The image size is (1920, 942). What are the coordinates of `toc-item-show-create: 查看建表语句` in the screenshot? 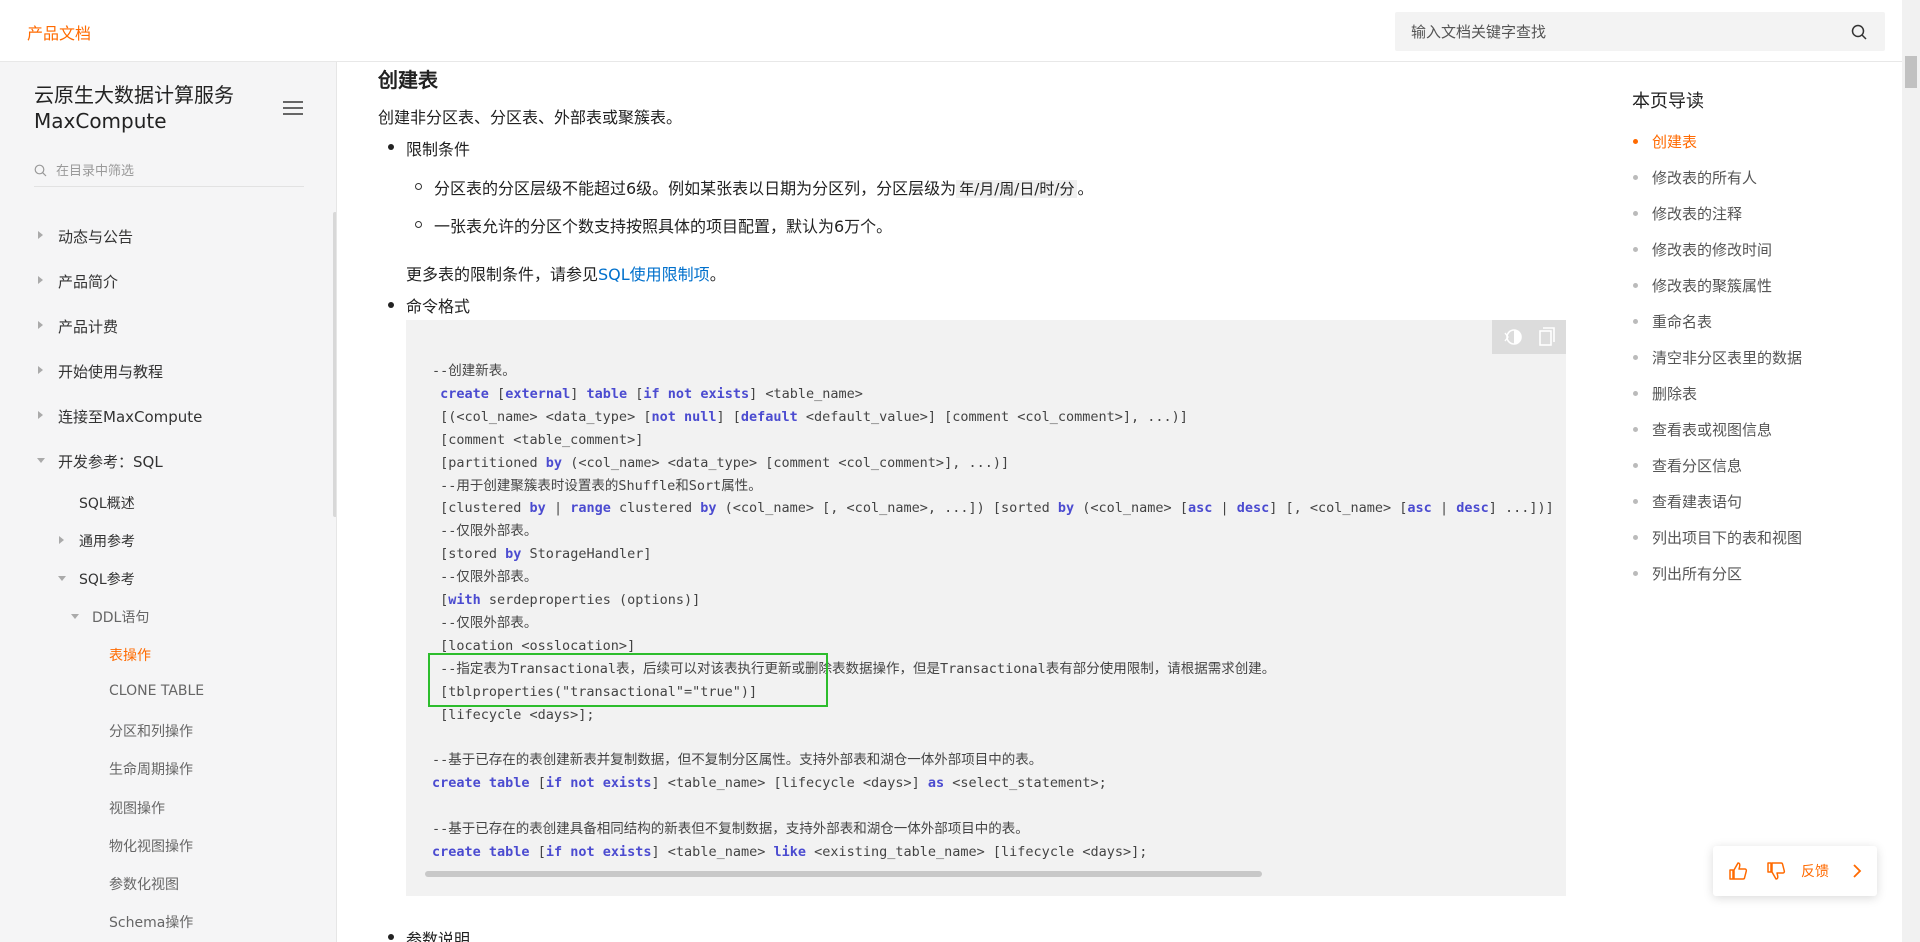 It's located at (1687, 501).